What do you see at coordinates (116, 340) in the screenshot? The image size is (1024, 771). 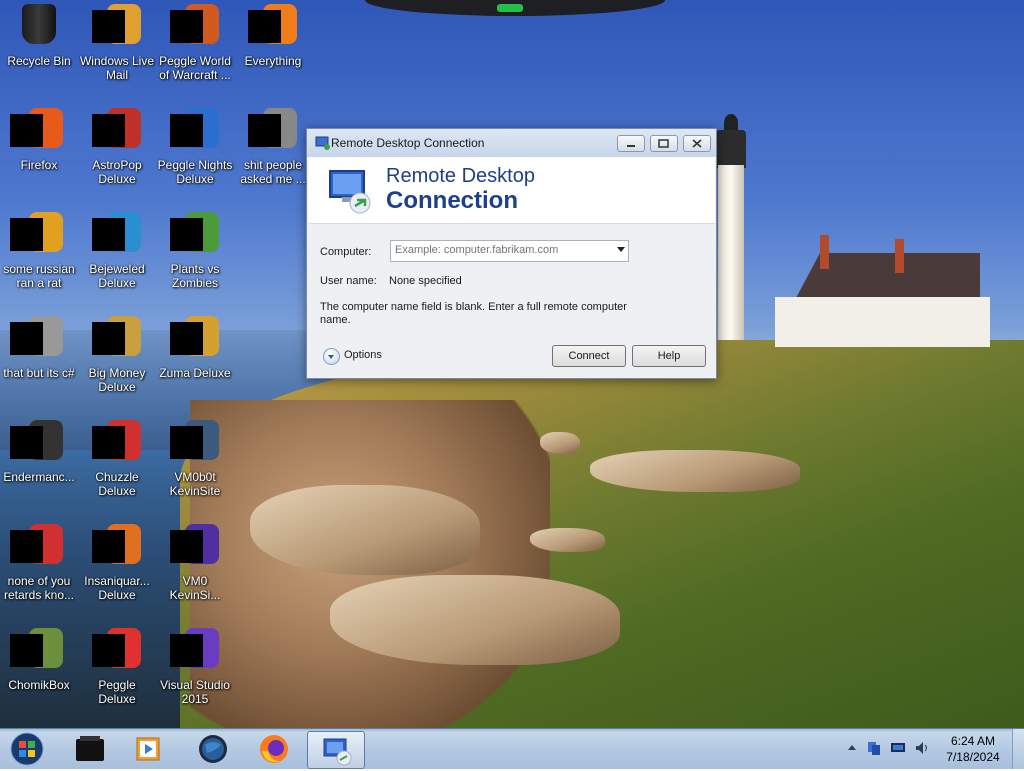 I see `big-money-icon` at bounding box center [116, 340].